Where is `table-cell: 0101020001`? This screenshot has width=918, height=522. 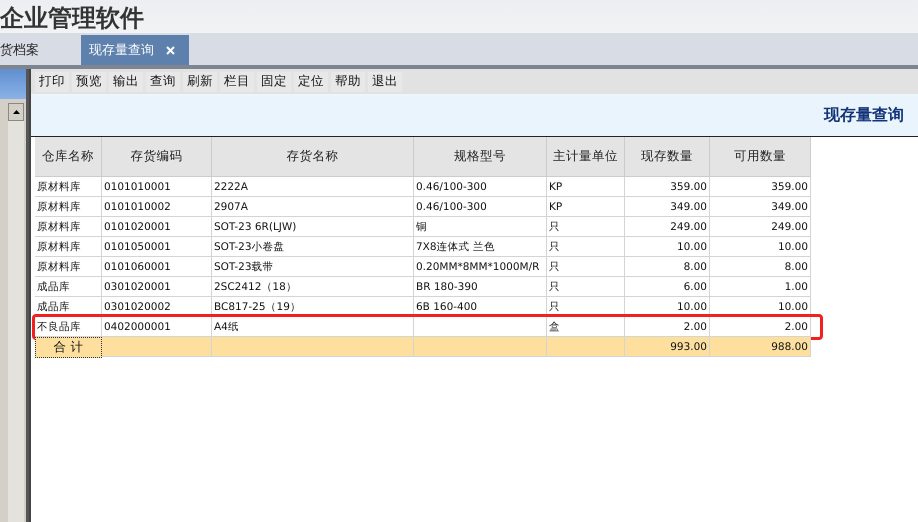
table-cell: 0101020001 is located at coordinates (157, 227).